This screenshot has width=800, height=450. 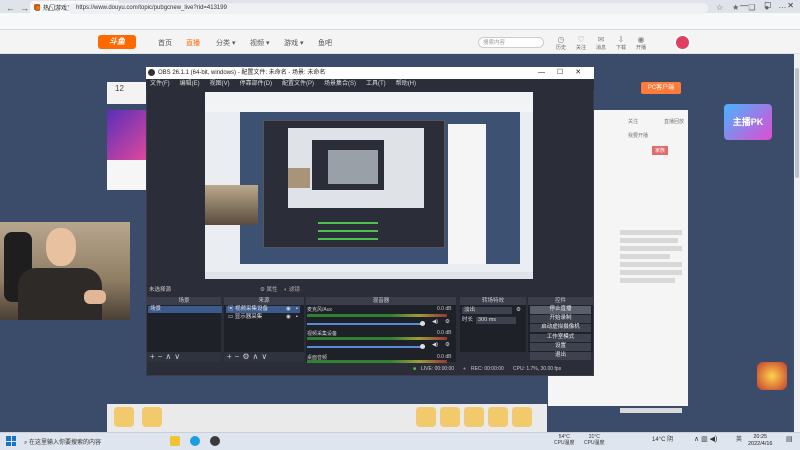 What do you see at coordinates (320, 310) in the screenshot?
I see `mixer-track-name: 麦克风/Aux` at bounding box center [320, 310].